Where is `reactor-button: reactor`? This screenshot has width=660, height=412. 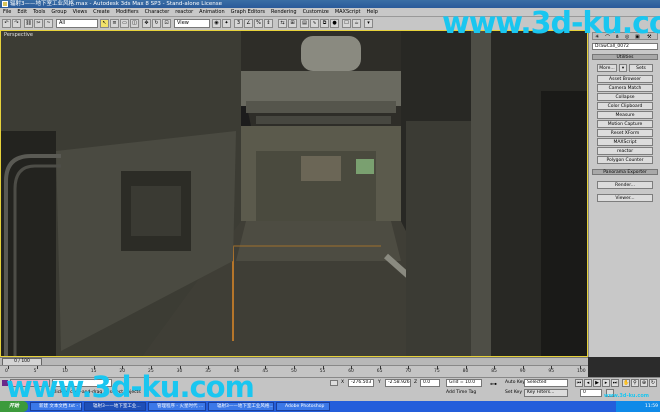 reactor-button: reactor is located at coordinates (625, 151).